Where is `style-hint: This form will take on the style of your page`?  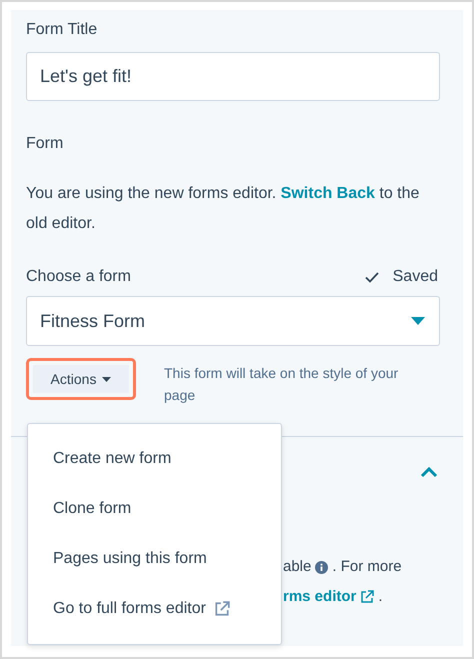
style-hint: This form will take on the style of your page is located at coordinates (282, 384).